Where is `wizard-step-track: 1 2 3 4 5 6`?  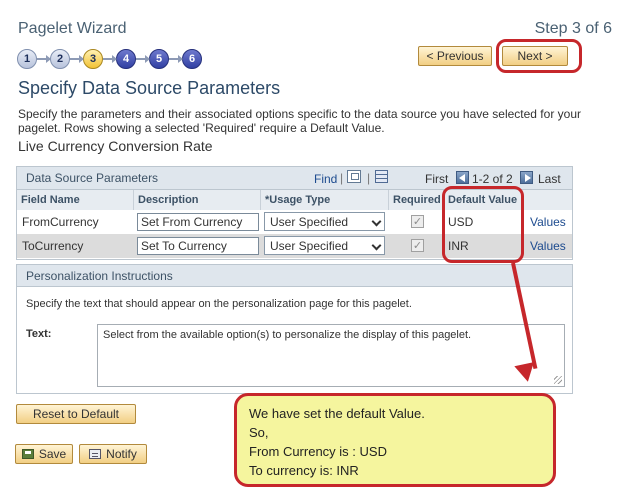
wizard-step-track: 1 2 3 4 5 6 is located at coordinates (109, 59).